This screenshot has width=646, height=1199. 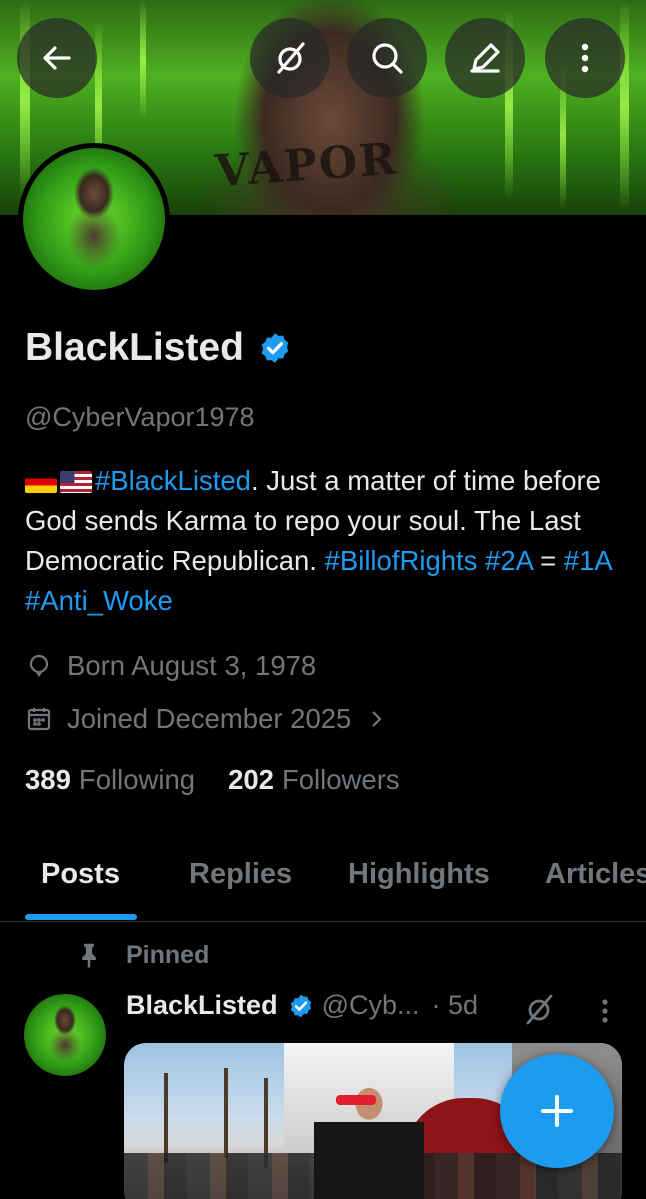 I want to click on arrow-left-icon, so click(x=57, y=58).